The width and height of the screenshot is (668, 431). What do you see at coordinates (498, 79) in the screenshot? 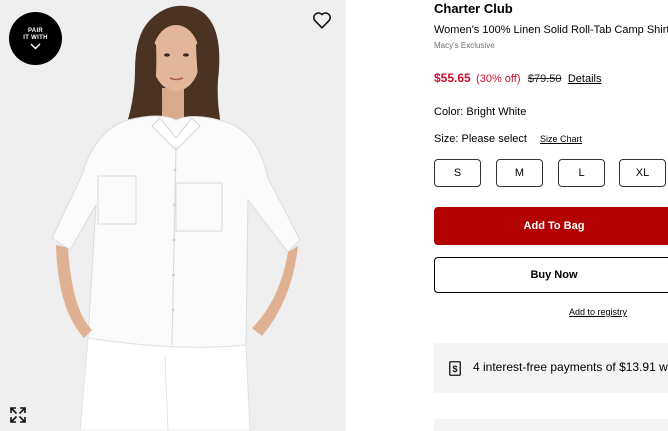
I see `discount-percent: (30% off)` at bounding box center [498, 79].